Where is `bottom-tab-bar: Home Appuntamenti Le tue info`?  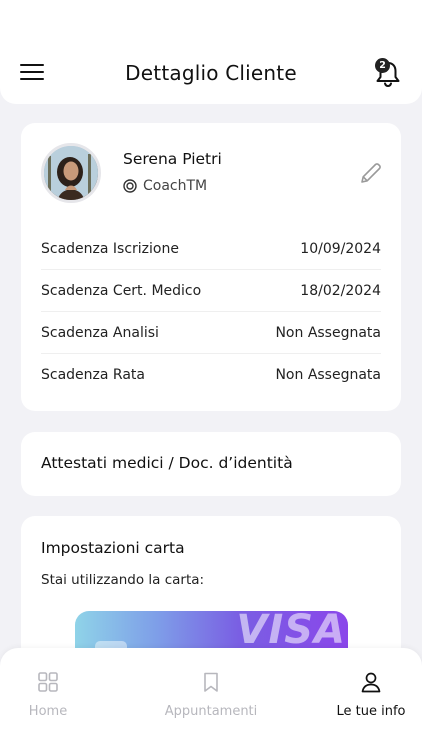
bottom-tab-bar: Home Appuntamenti Le tue info is located at coordinates (211, 699).